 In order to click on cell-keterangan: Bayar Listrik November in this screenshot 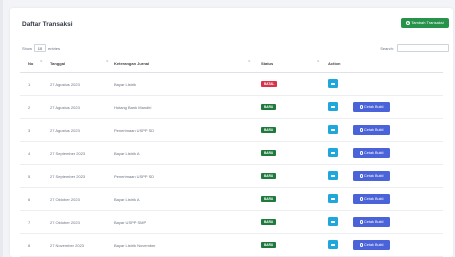, I will do `click(135, 245)`.